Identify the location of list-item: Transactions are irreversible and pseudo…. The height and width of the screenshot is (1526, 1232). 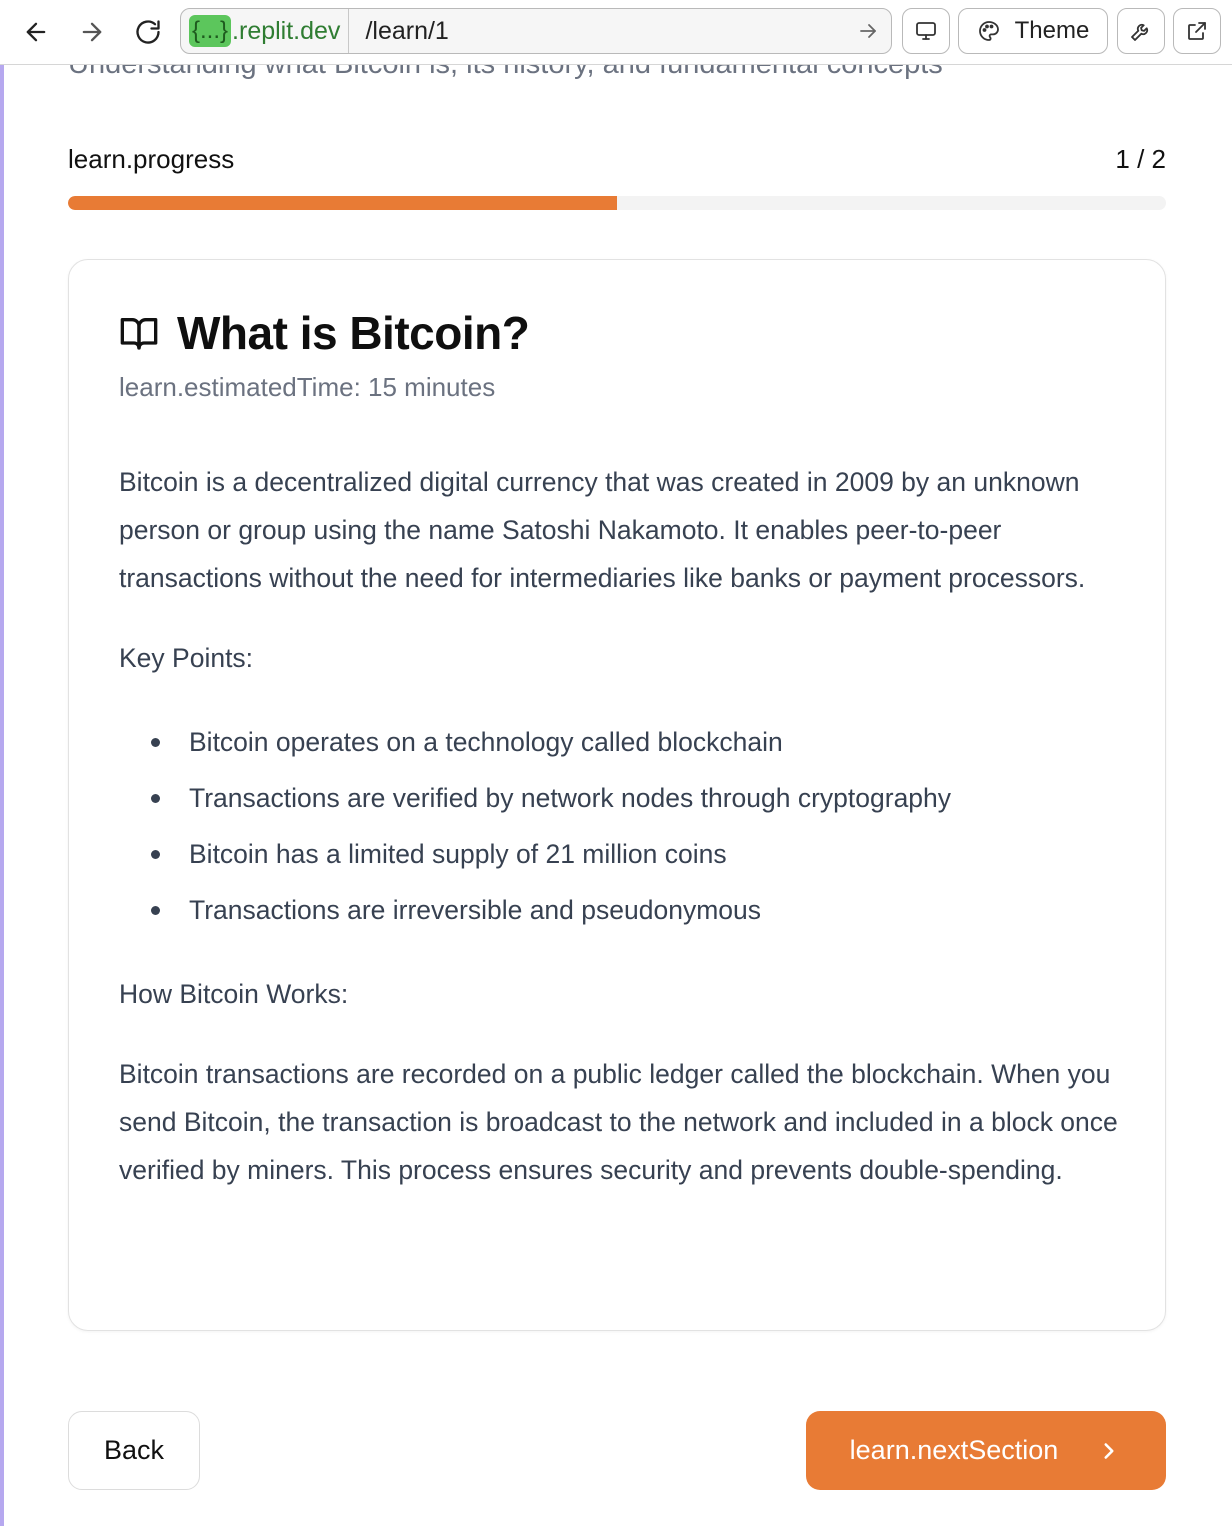
(624, 910).